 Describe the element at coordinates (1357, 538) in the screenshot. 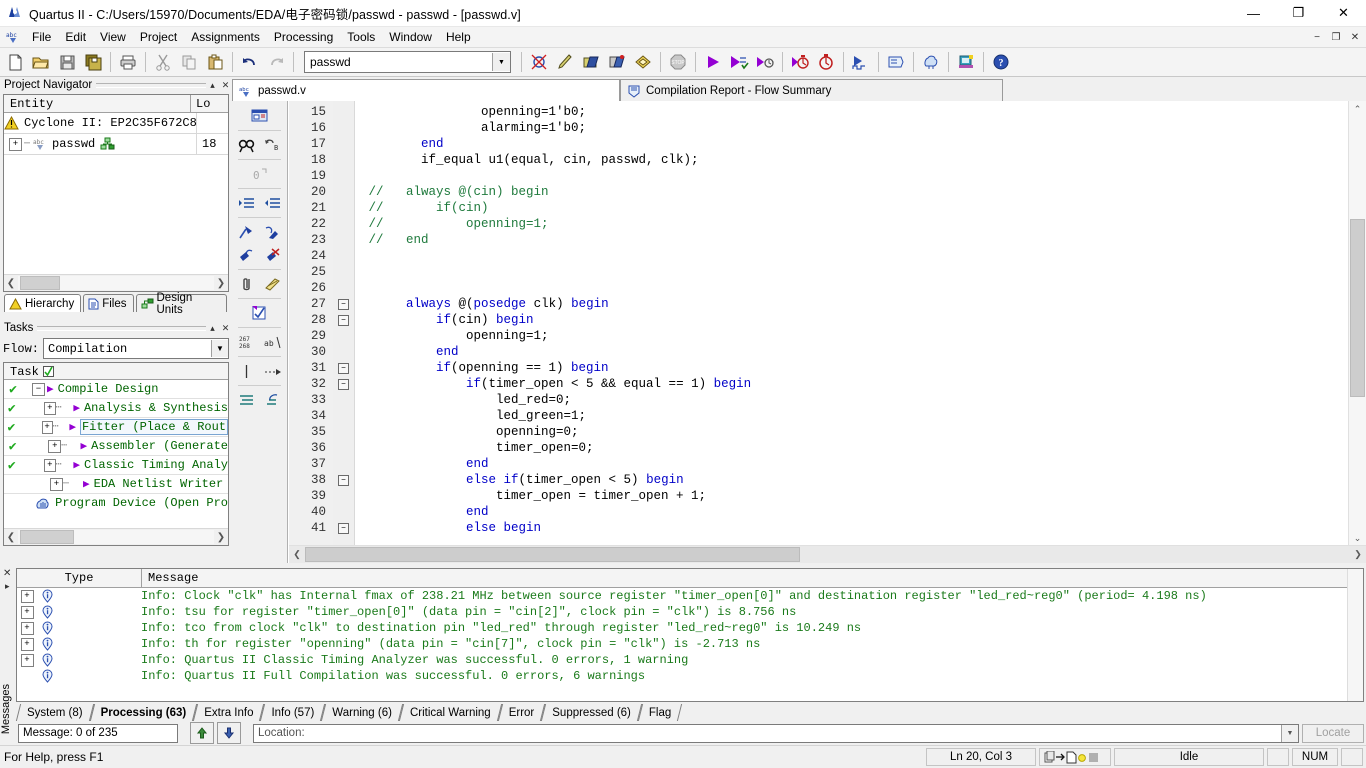

I see `scroll-down-arrow-icon: ⌄` at that location.